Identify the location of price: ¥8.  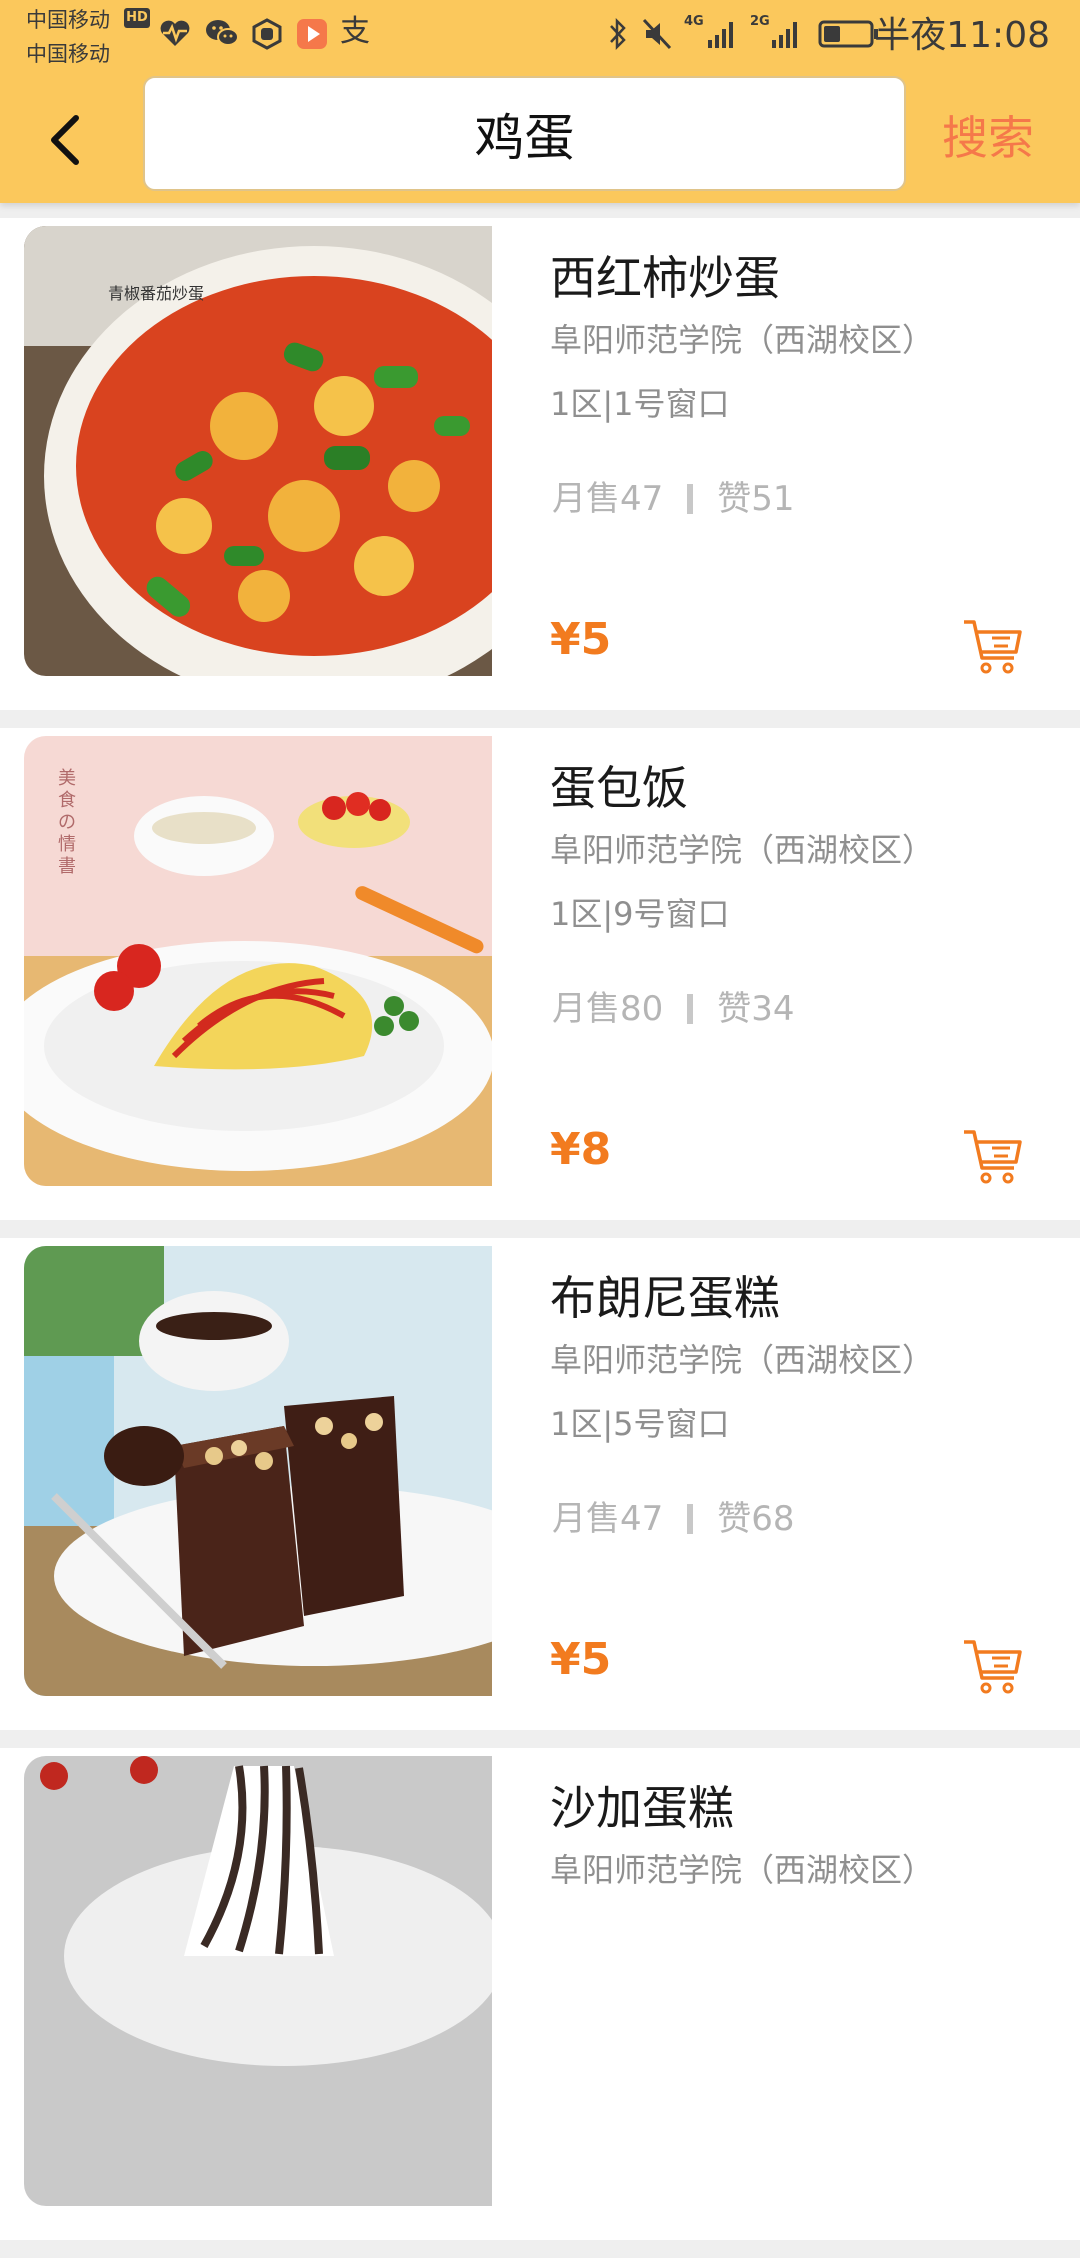
(581, 1149).